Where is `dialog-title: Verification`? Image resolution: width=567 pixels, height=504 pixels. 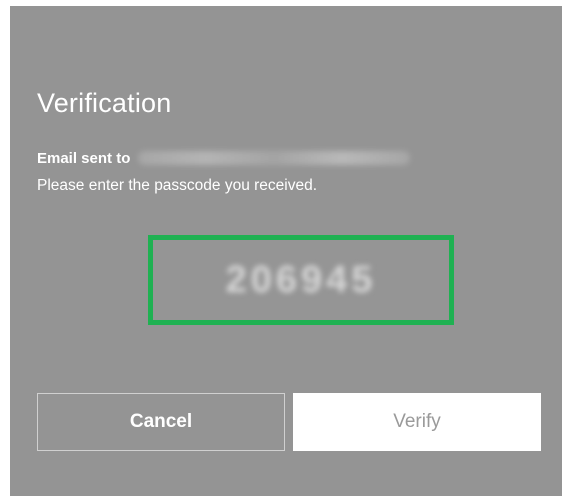
dialog-title: Verification is located at coordinates (104, 103).